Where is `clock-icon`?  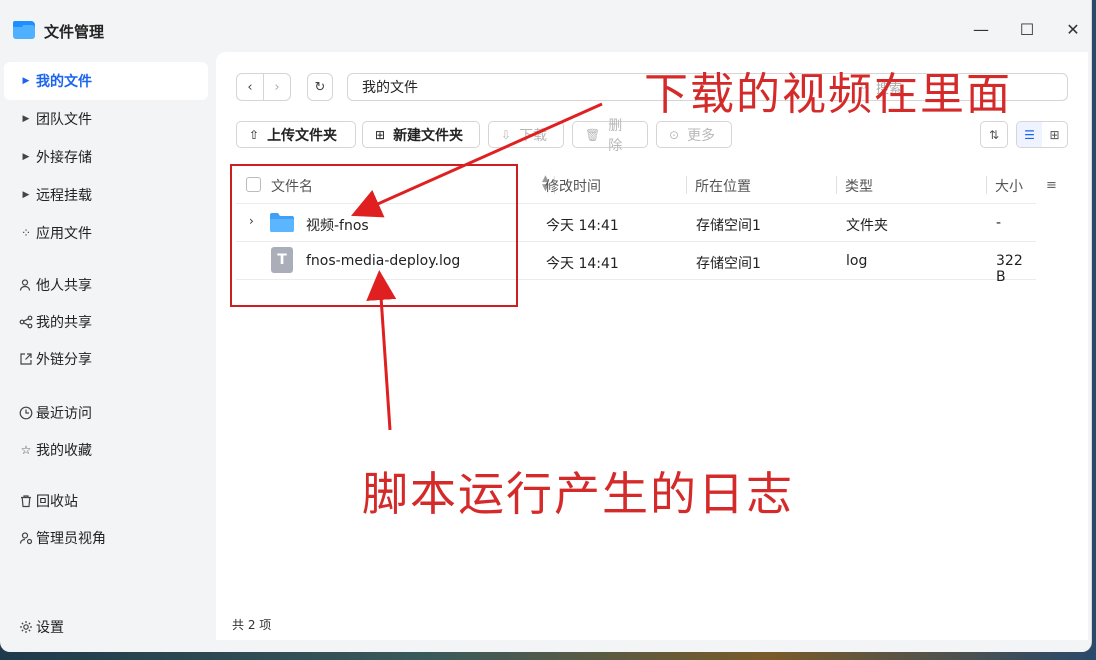
clock-icon is located at coordinates (26, 413).